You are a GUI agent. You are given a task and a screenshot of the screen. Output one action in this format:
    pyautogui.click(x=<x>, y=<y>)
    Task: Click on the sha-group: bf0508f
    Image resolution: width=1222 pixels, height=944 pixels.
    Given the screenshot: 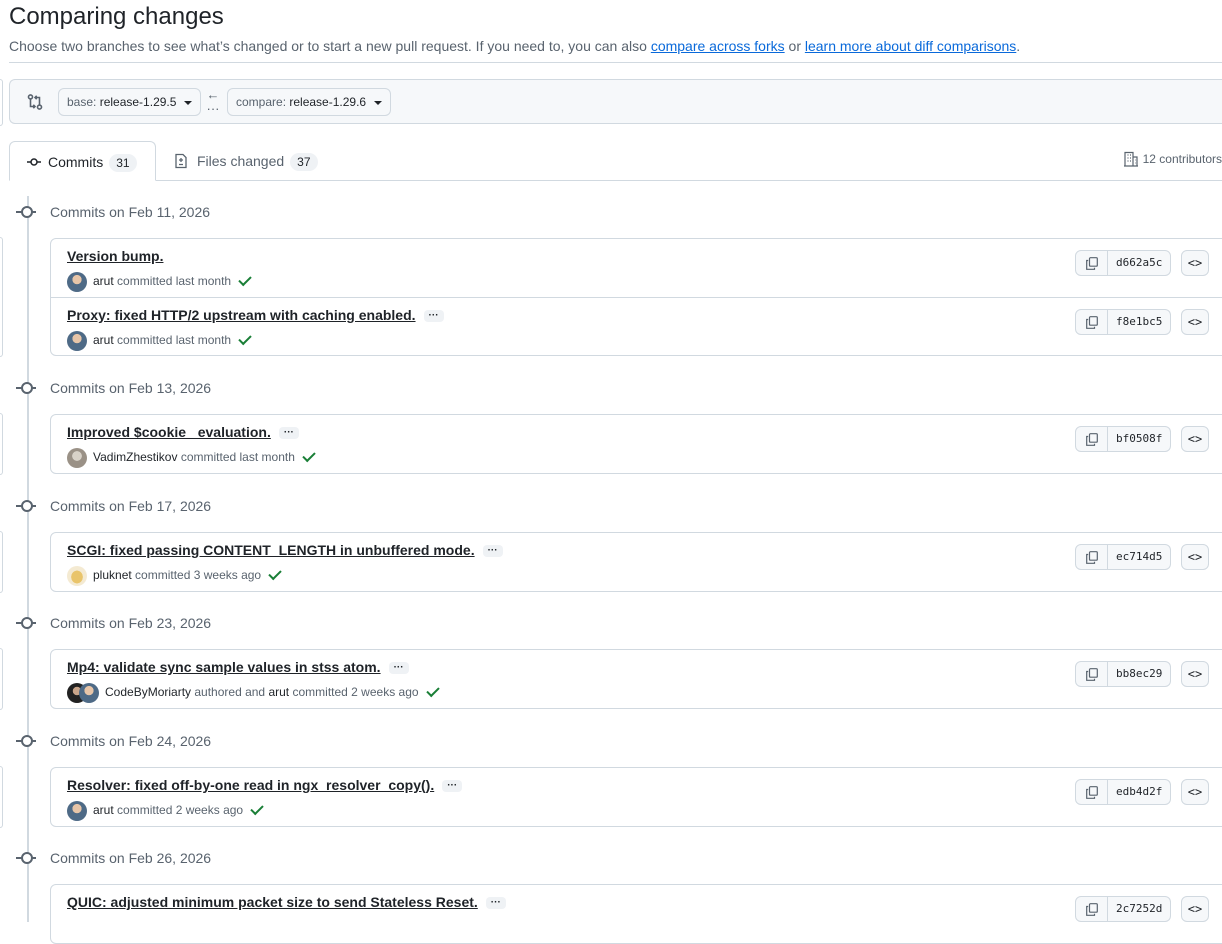 What is the action you would take?
    pyautogui.click(x=1123, y=439)
    